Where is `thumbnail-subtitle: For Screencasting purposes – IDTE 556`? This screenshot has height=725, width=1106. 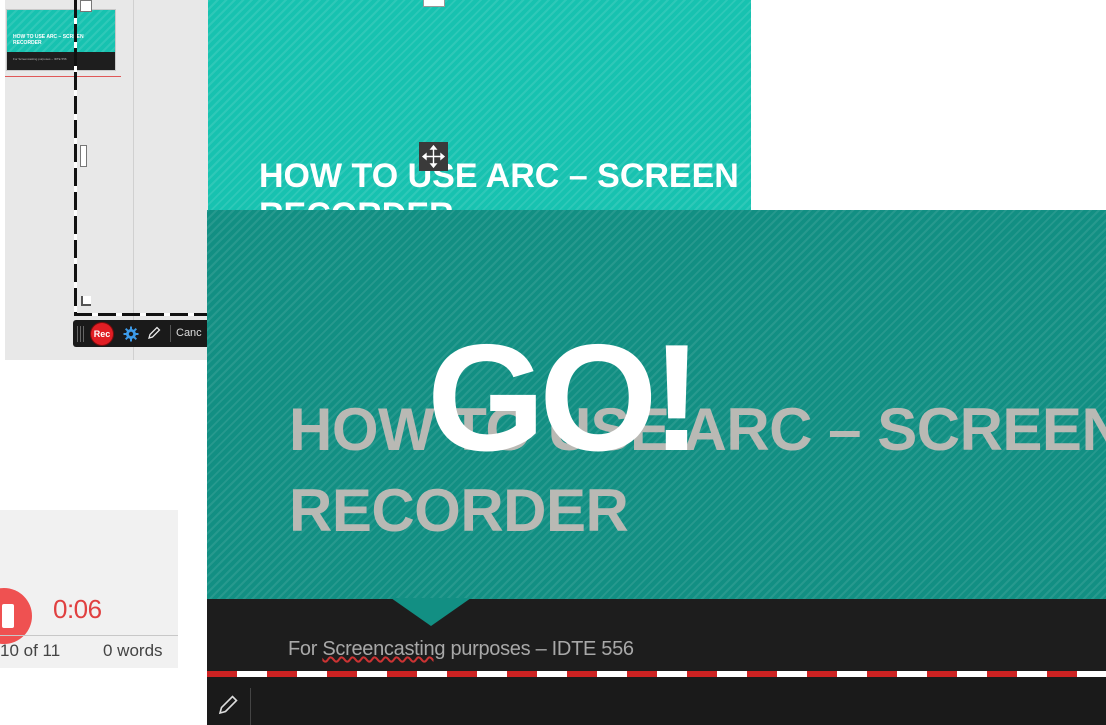 thumbnail-subtitle: For Screencasting purposes – IDTE 556 is located at coordinates (40, 59).